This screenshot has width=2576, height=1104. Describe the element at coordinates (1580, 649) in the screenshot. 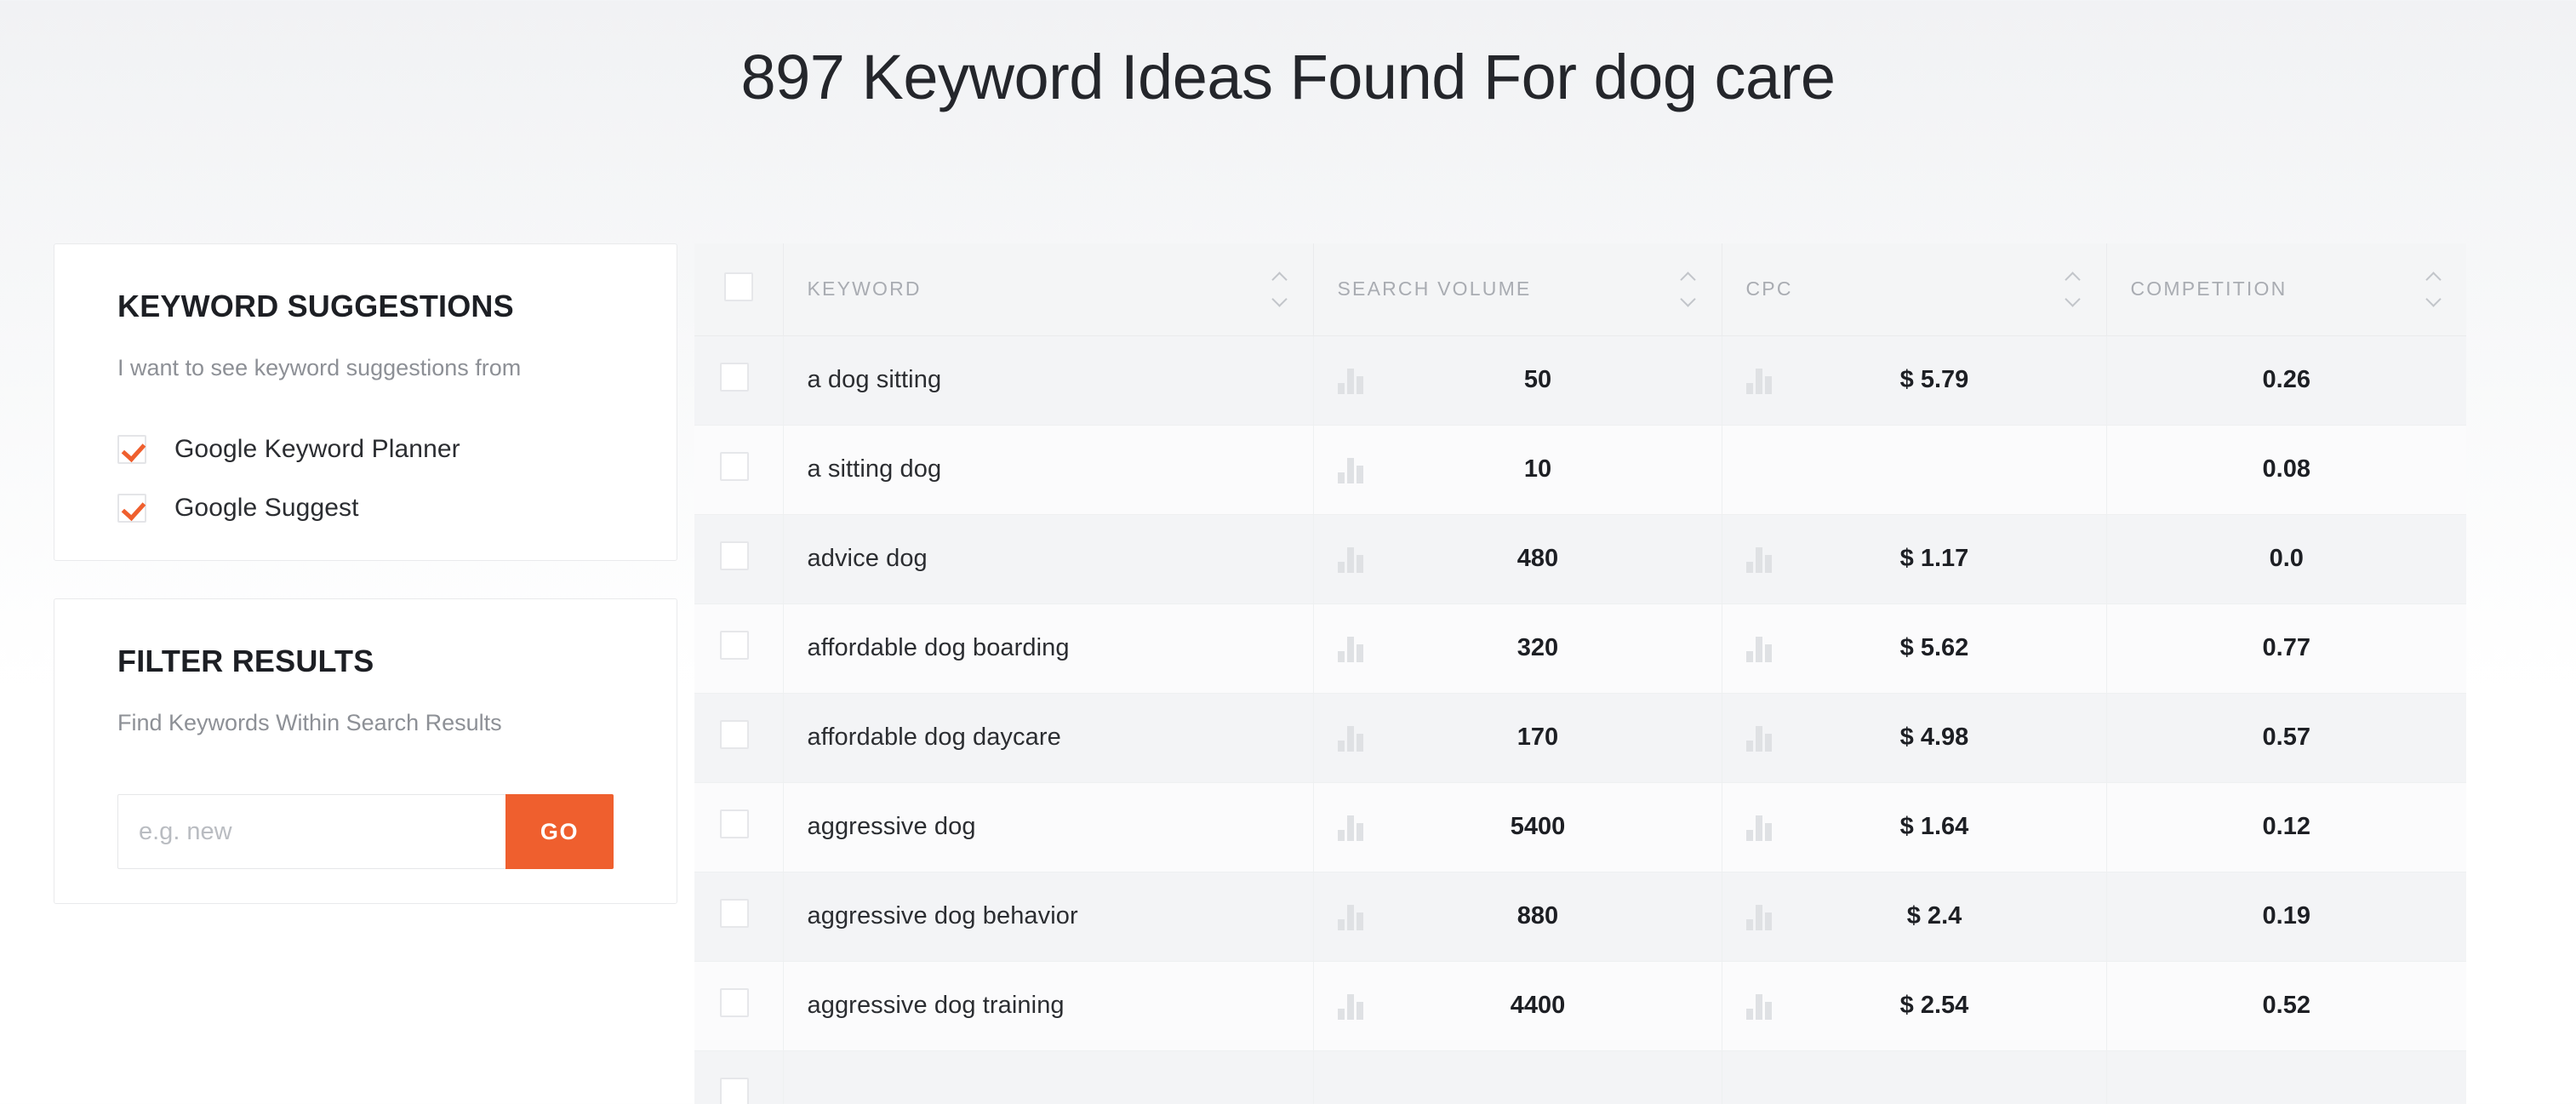

I see `table-row: affordable dog boarding 320 $ 5.62 0.77` at that location.